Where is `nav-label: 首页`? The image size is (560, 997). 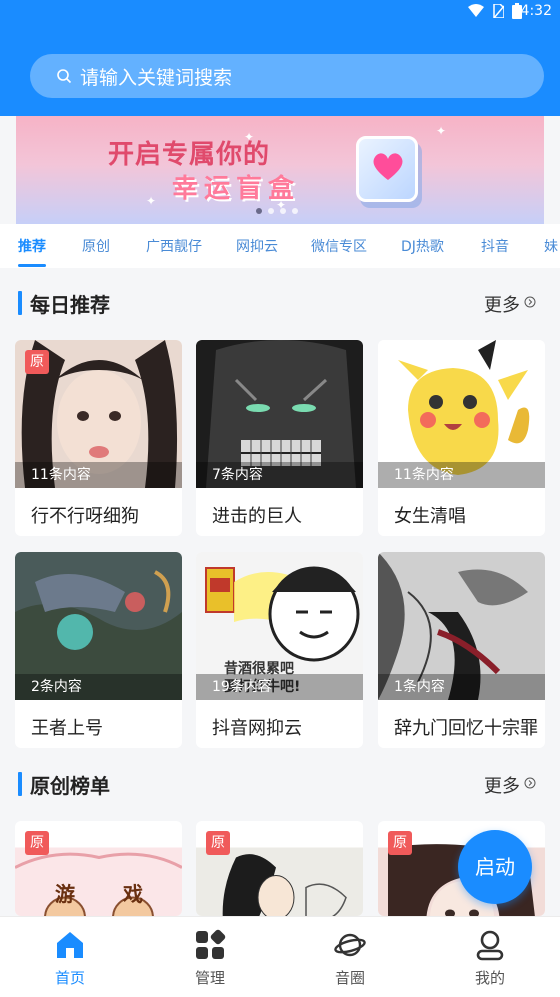
nav-label: 首页 is located at coordinates (69, 978).